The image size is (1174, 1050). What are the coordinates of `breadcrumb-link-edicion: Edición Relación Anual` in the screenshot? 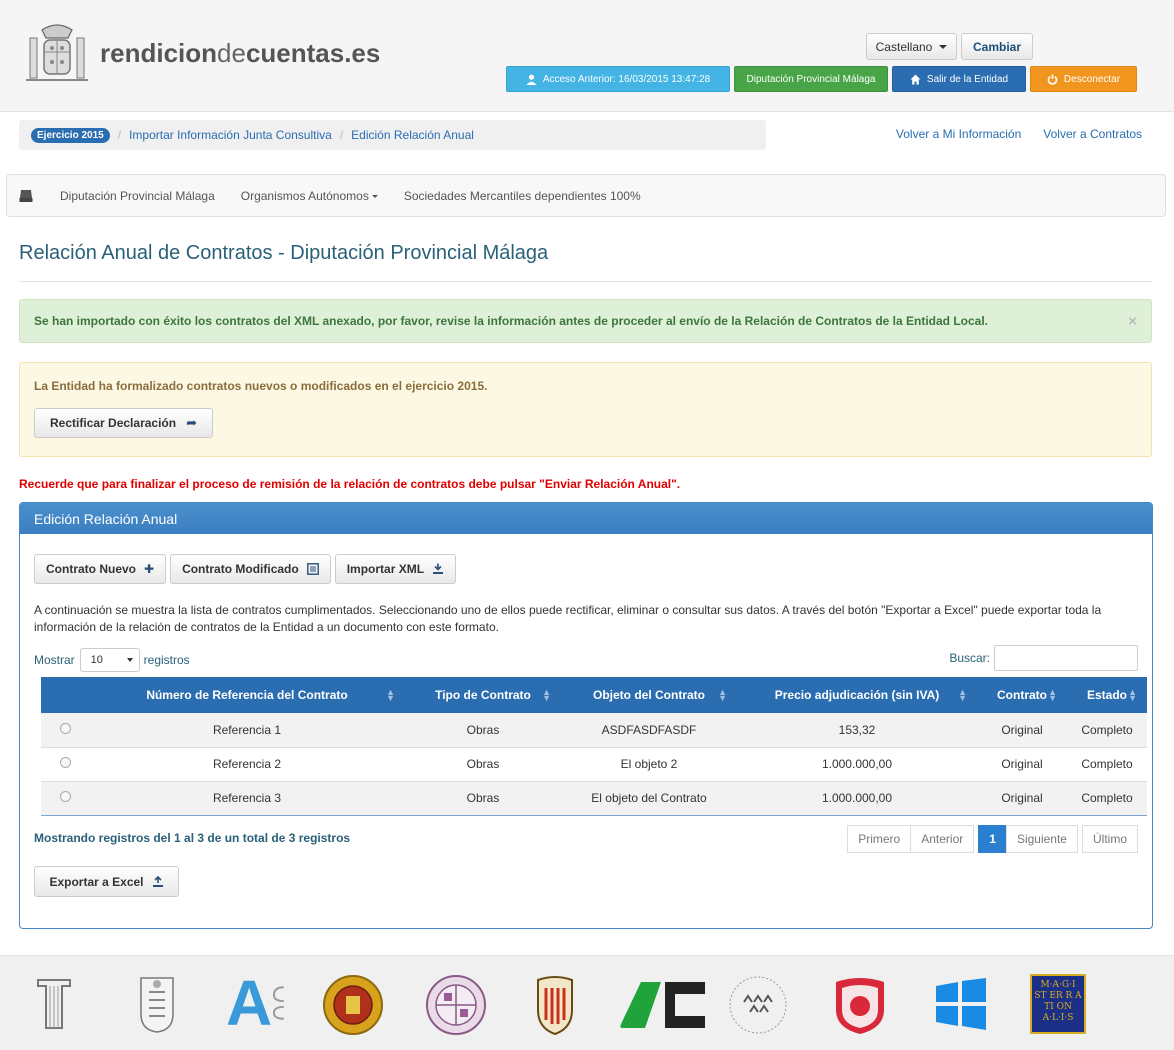 It's located at (412, 135).